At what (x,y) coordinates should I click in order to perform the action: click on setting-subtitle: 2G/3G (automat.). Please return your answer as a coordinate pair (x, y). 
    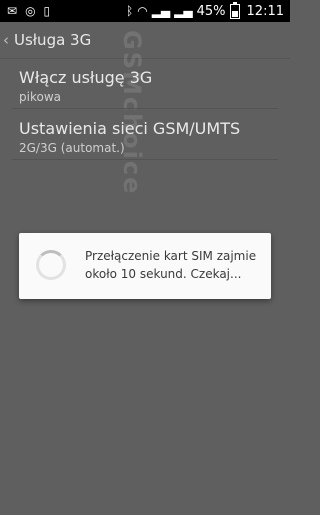
    Looking at the image, I should click on (72, 148).